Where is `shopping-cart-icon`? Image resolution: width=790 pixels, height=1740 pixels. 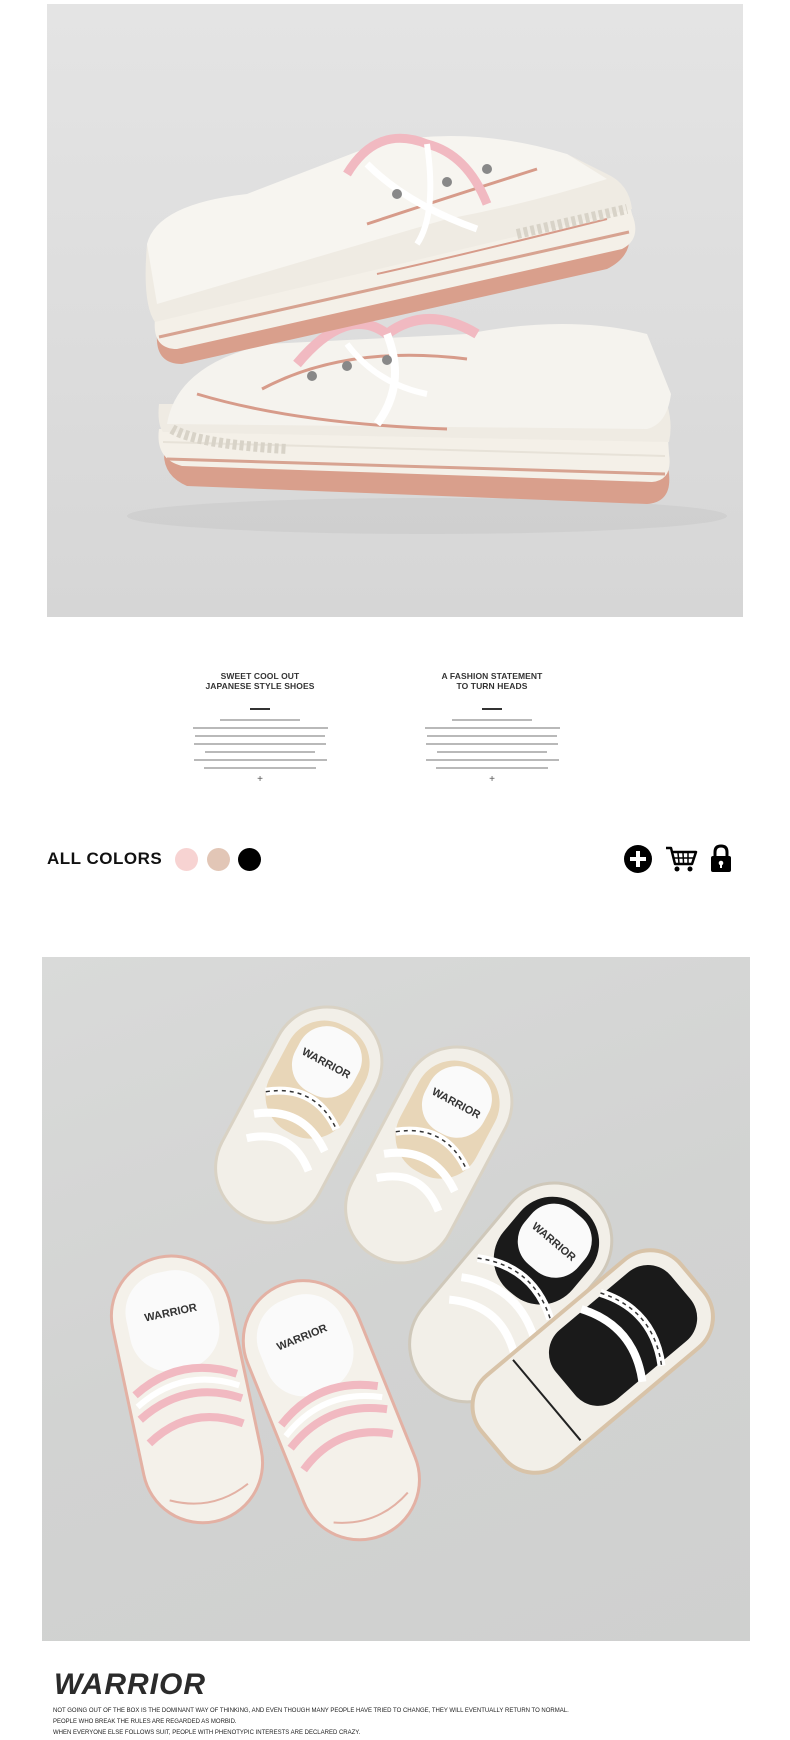
shopping-cart-icon is located at coordinates (681, 859).